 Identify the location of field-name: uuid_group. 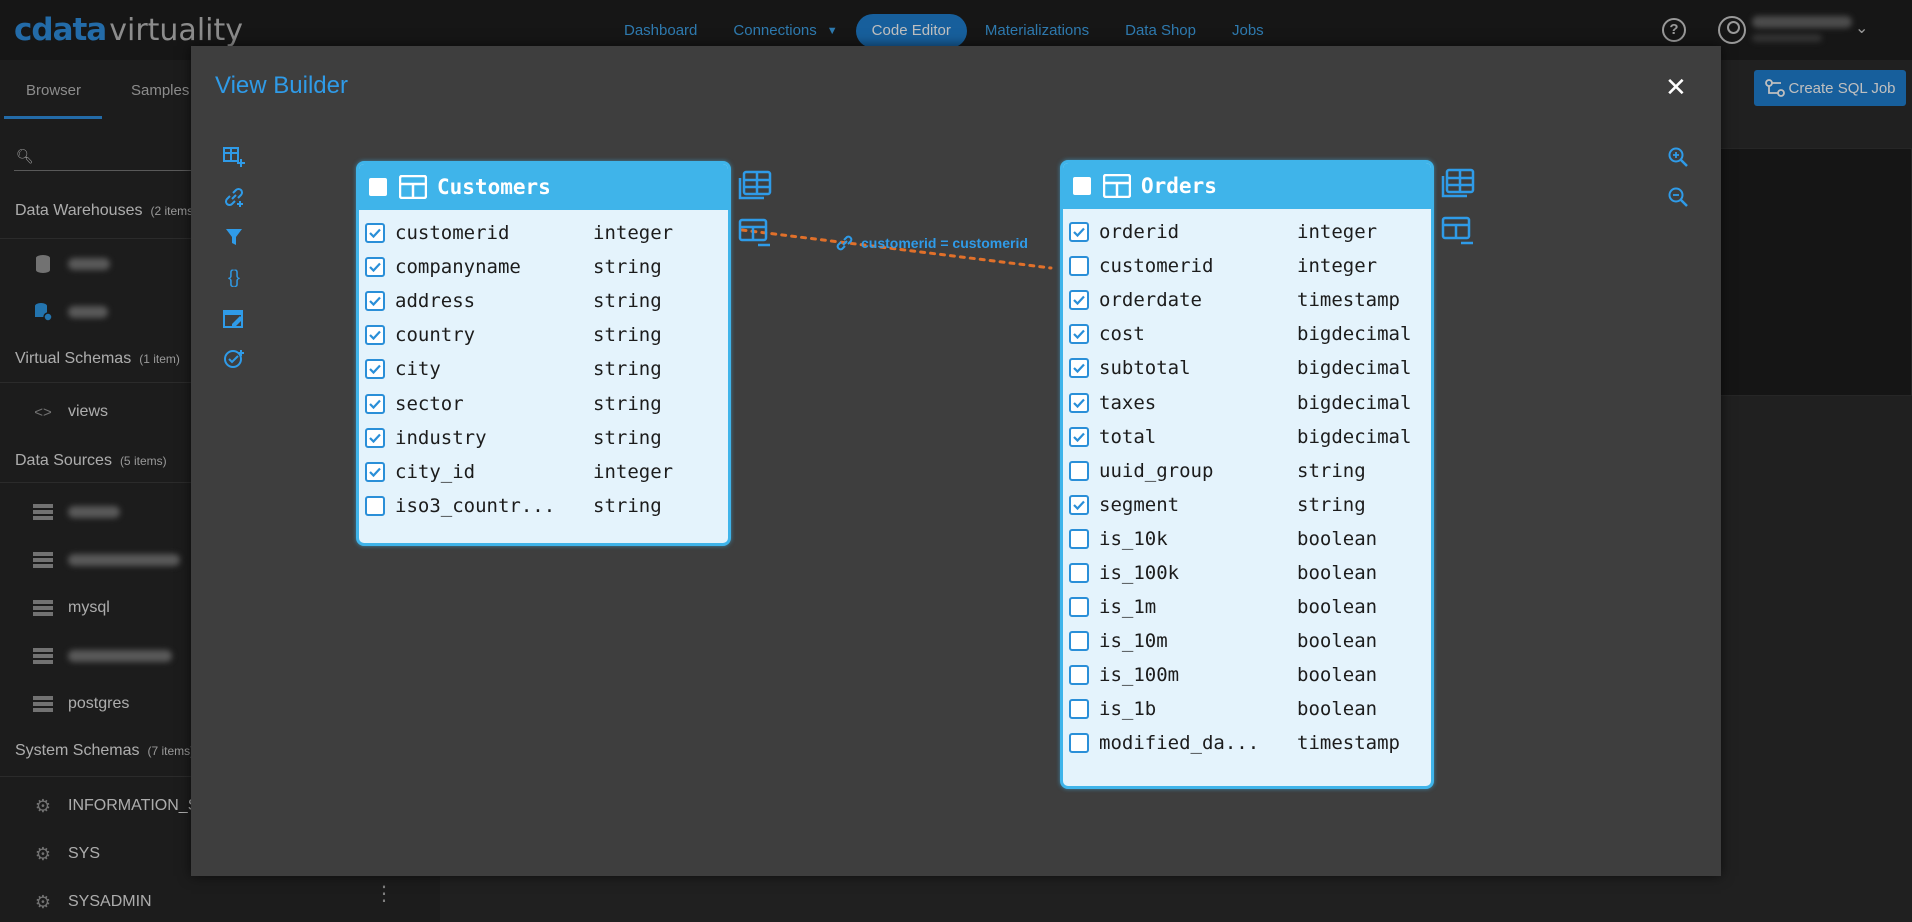
(1156, 470).